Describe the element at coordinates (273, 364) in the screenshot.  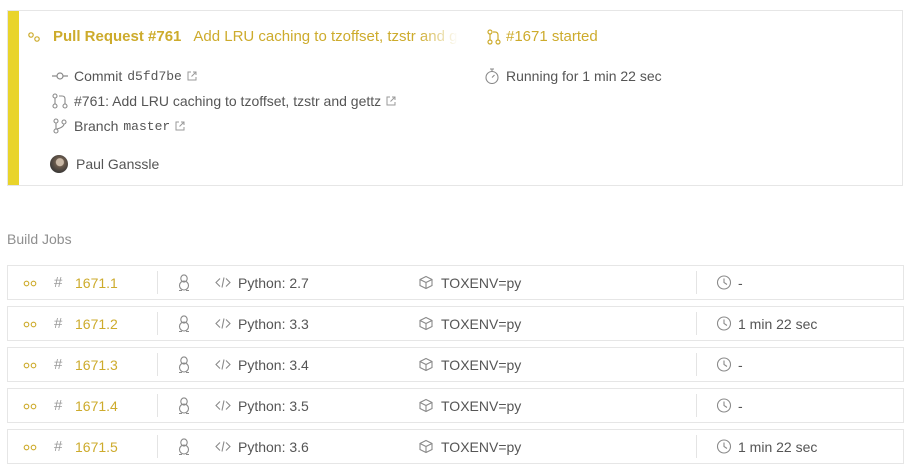
I see `language-label: Python: 3.4` at that location.